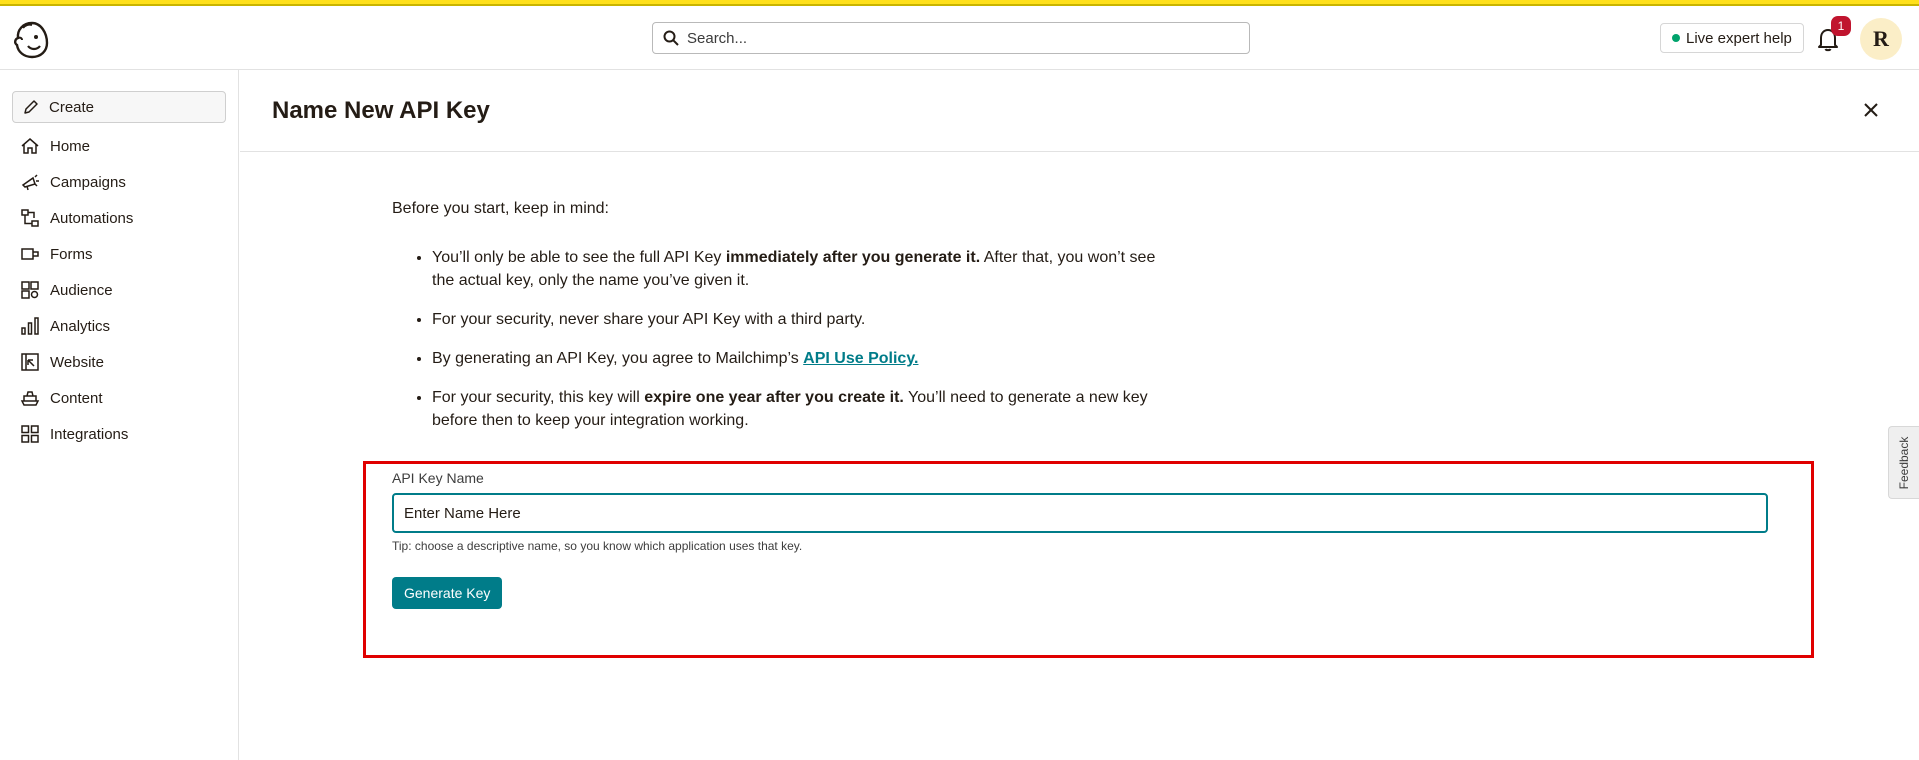 The width and height of the screenshot is (1919, 760). Describe the element at coordinates (957, 38) in the screenshot. I see `search-input` at that location.